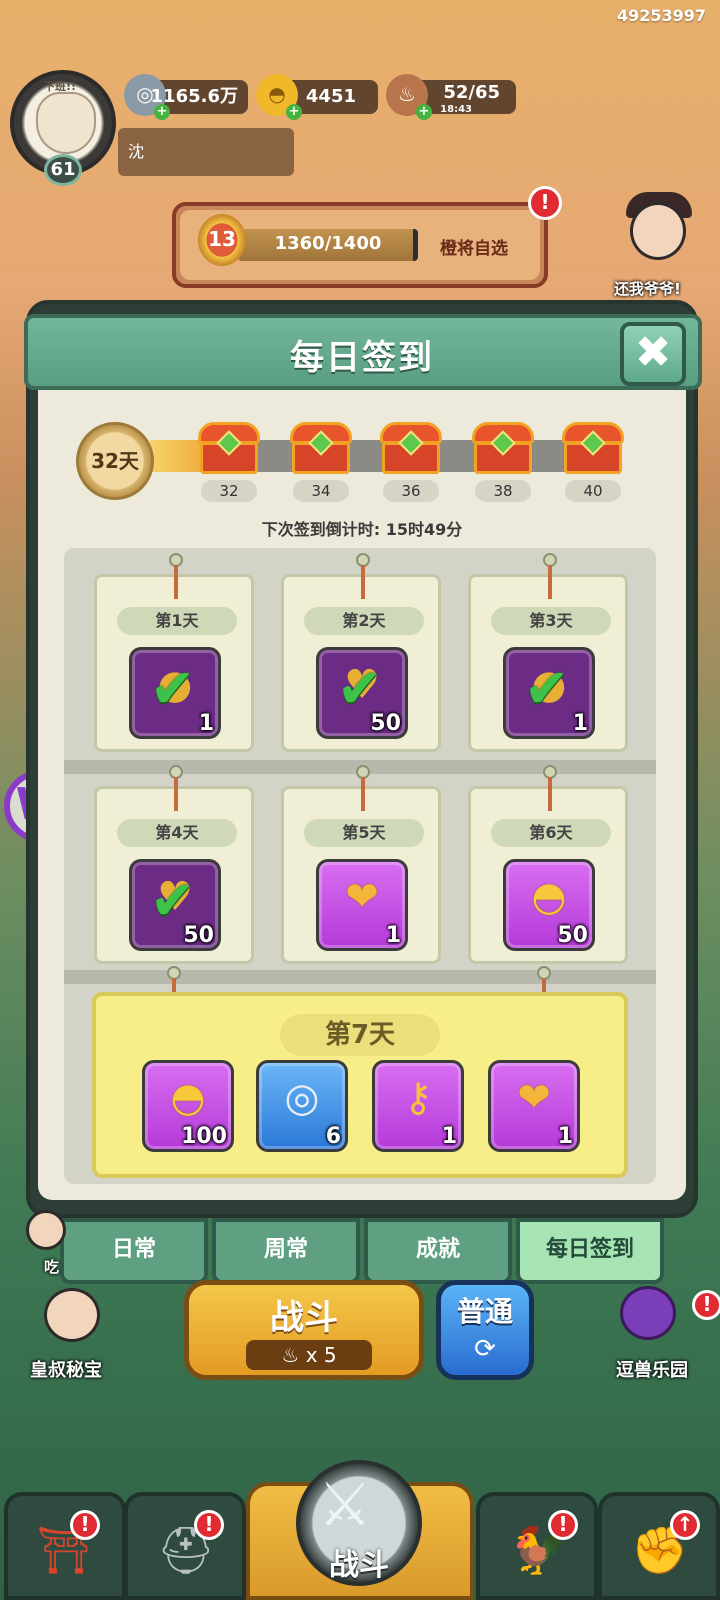 The image size is (720, 1600). I want to click on day-card-5: 第5天 ❤ 1, so click(361, 864).